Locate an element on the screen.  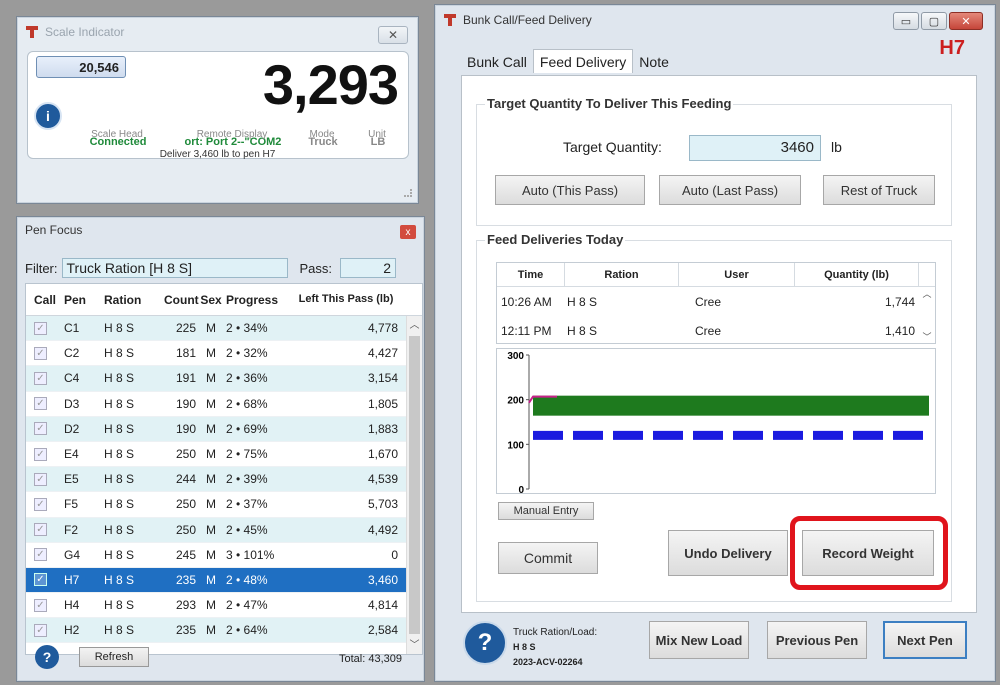
pen-row: ✓ D3 H 8 S 190 M 2 • 68% 1,805 is located at coordinates (224, 404).